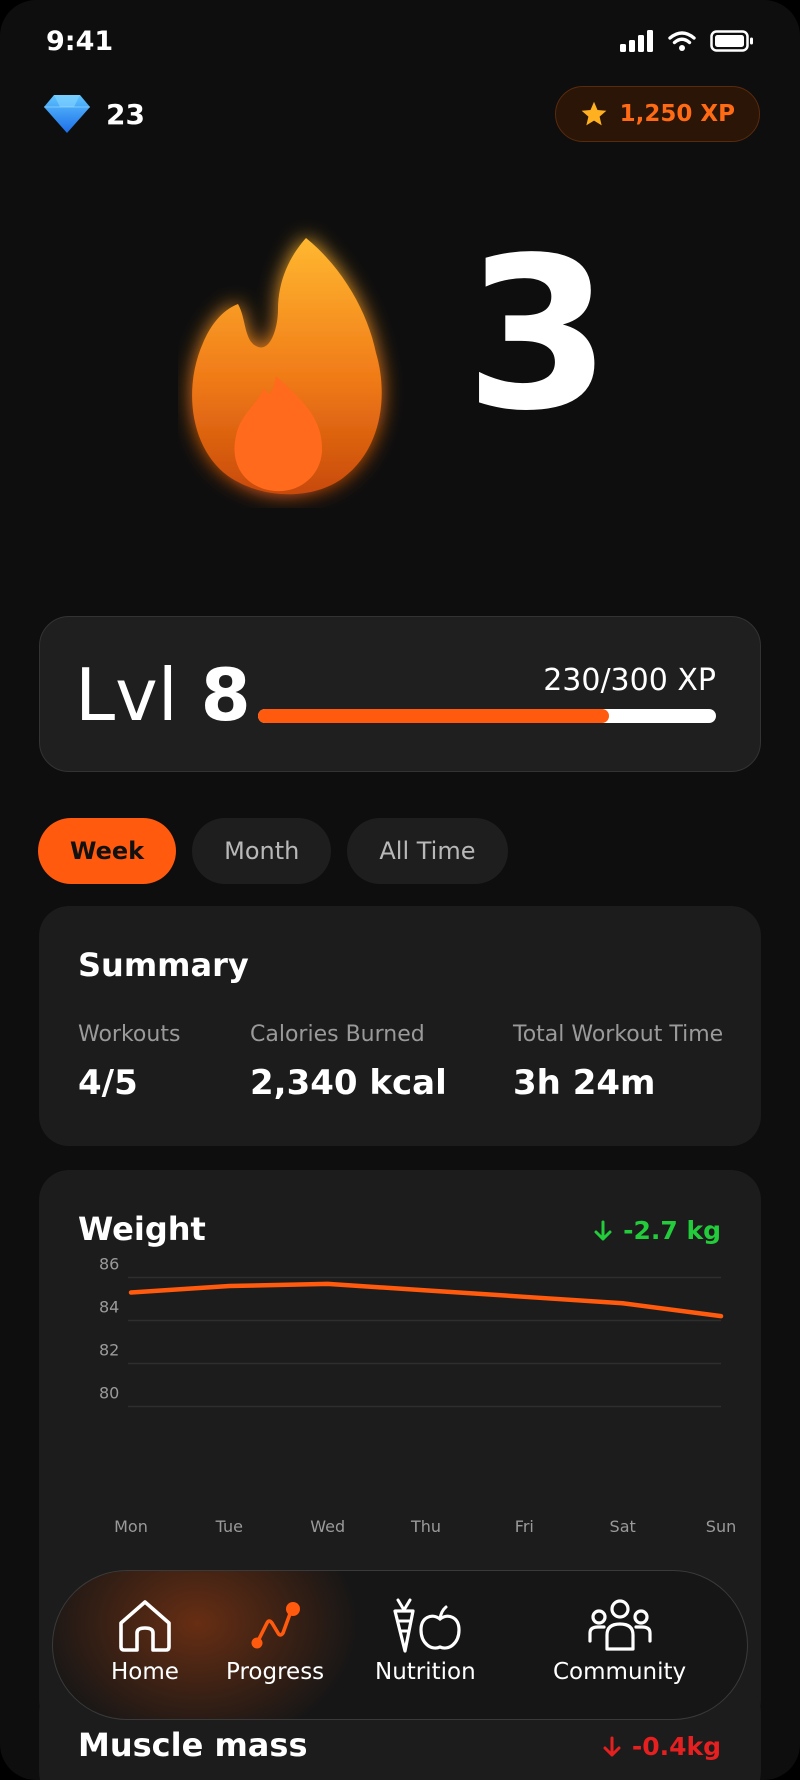 This screenshot has height=1780, width=800. Describe the element at coordinates (163, 965) in the screenshot. I see `summary-title: Summary` at that location.